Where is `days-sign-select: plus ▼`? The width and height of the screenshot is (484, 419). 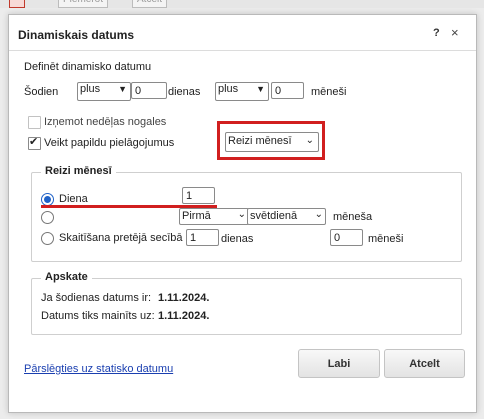 days-sign-select: plus ▼ is located at coordinates (104, 91).